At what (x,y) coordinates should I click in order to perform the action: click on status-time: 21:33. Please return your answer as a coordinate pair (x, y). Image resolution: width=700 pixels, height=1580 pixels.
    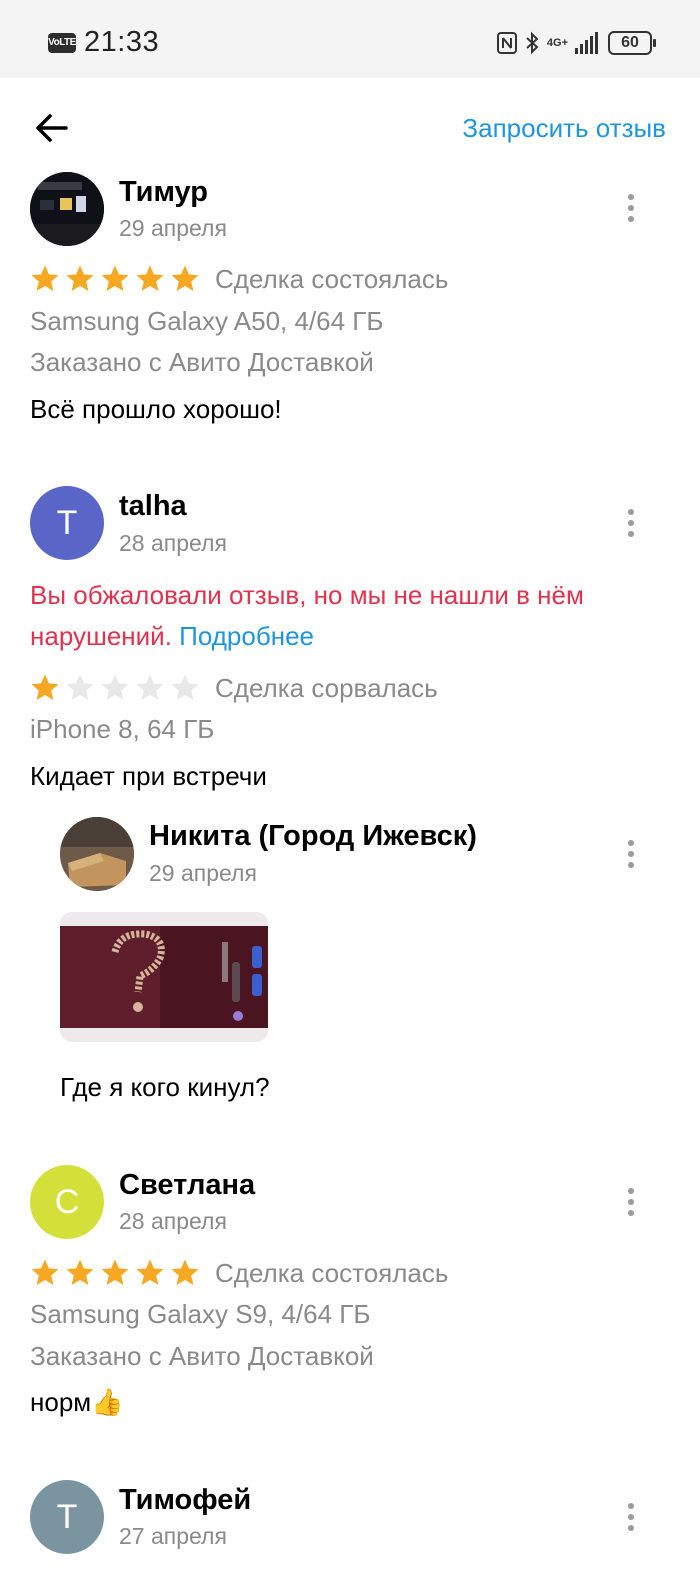
    Looking at the image, I should click on (122, 42).